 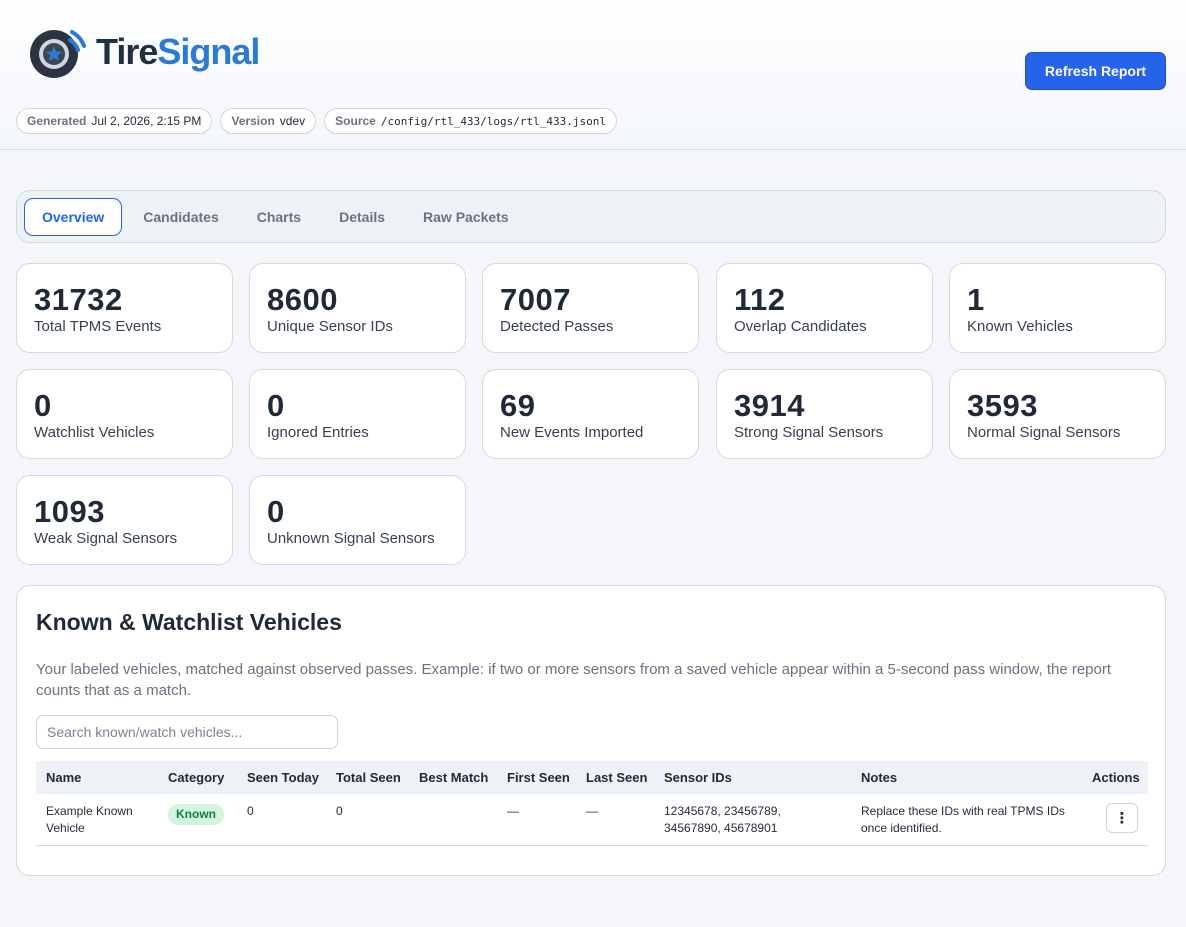 I want to click on stat-card: 69 New Events Imported, so click(x=590, y=414).